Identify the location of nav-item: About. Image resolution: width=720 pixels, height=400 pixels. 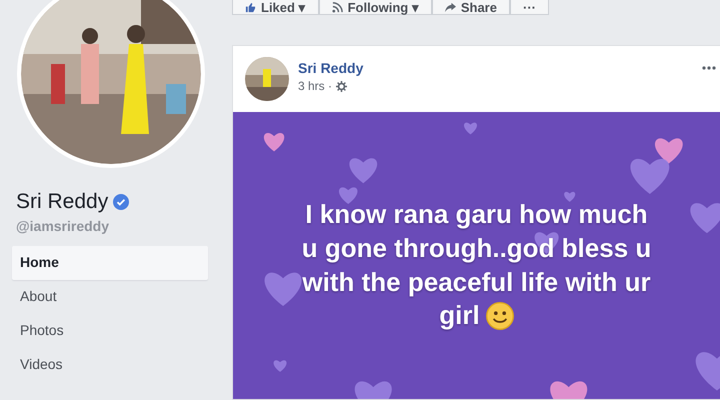
(110, 297).